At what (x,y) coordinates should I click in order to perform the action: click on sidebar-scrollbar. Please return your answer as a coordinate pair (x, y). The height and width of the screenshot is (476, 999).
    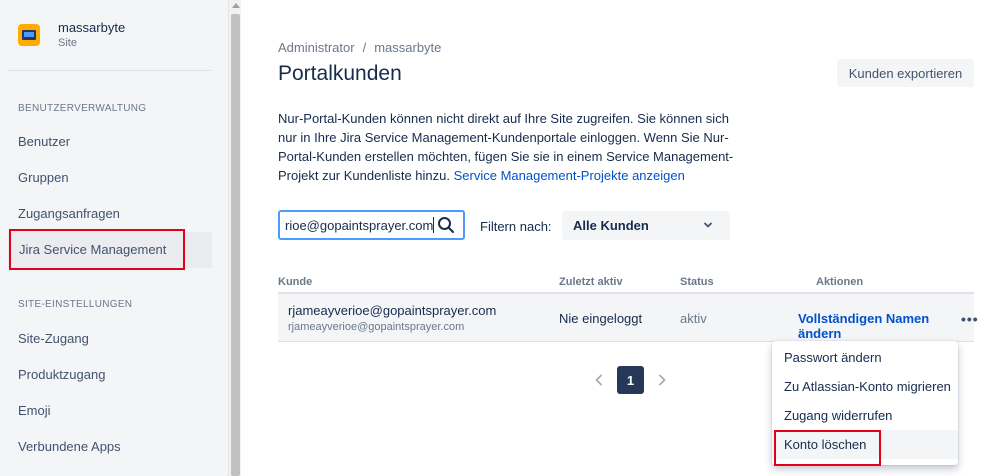
    Looking at the image, I should click on (234, 238).